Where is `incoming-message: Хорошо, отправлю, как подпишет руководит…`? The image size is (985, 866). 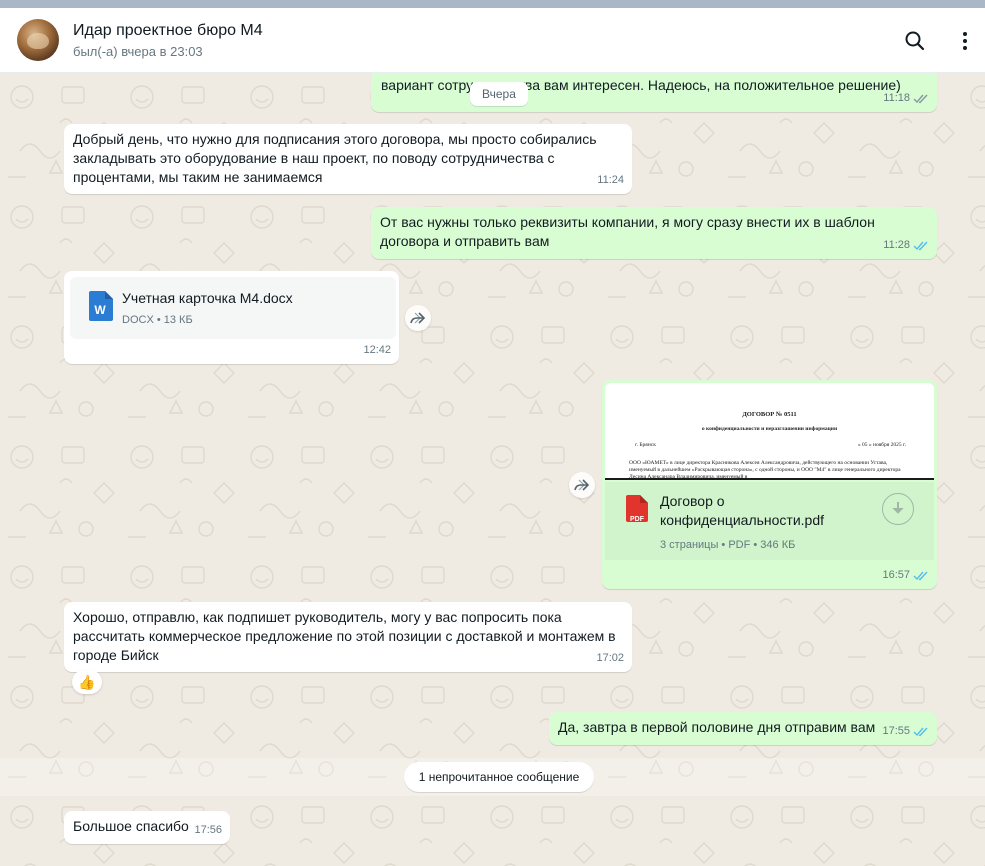
incoming-message: Хорошо, отправлю, как подпишет руководит… is located at coordinates (348, 637).